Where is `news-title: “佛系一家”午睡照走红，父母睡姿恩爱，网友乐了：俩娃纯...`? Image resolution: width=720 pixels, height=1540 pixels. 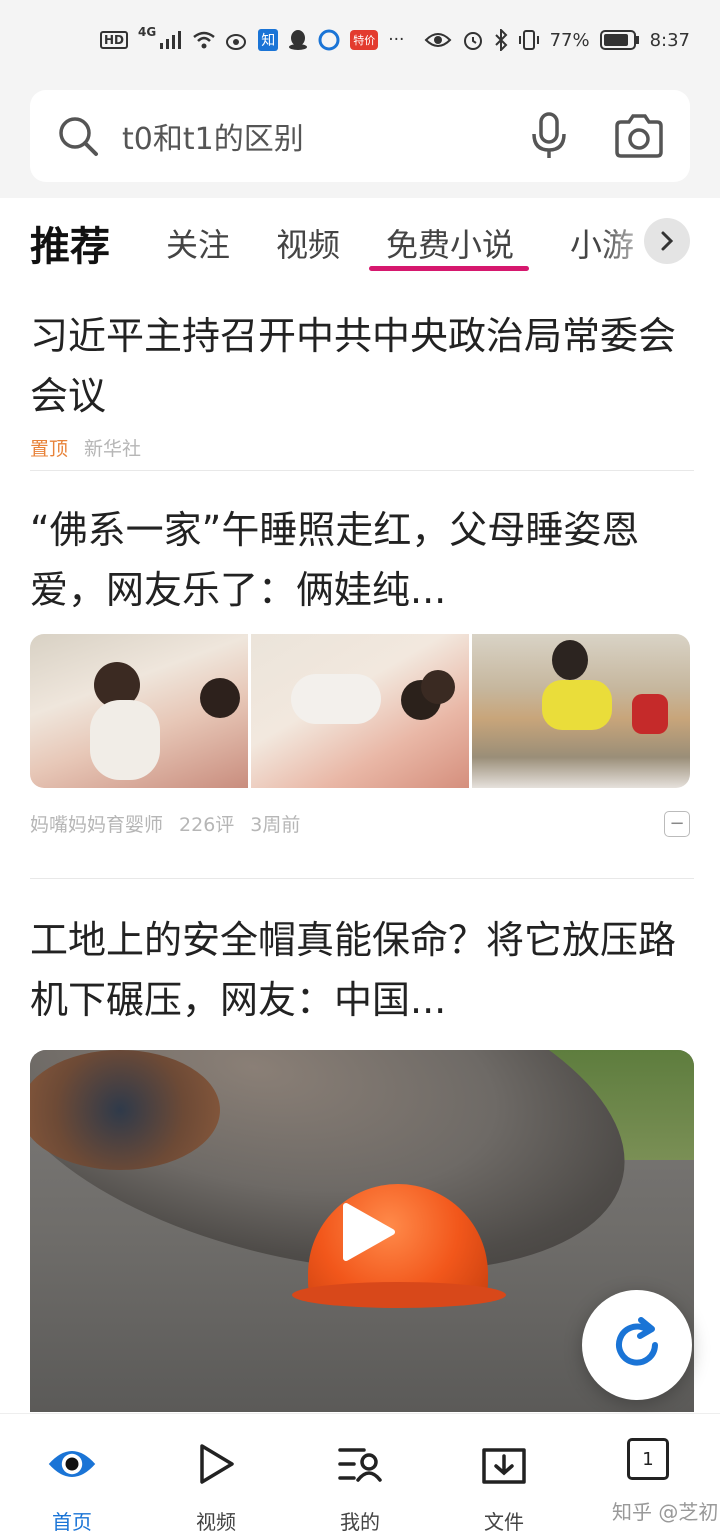
news-title: “佛系一家”午睡照走红，父母睡姿恩爱，网友乐了：俩娃纯... is located at coordinates (360, 560).